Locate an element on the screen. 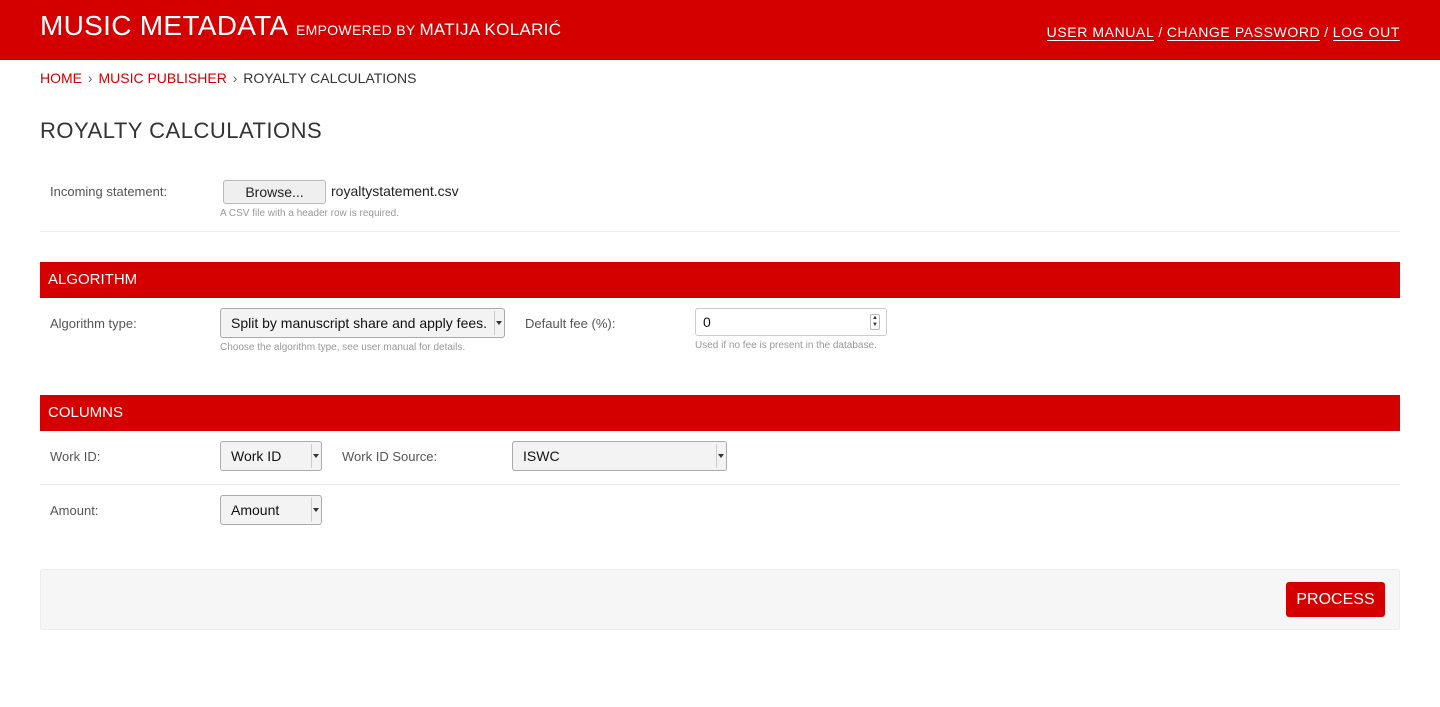 The image size is (1440, 707). brand-subtitle: EMPOWERED BY MATIJA KOLARIĆ is located at coordinates (428, 30).